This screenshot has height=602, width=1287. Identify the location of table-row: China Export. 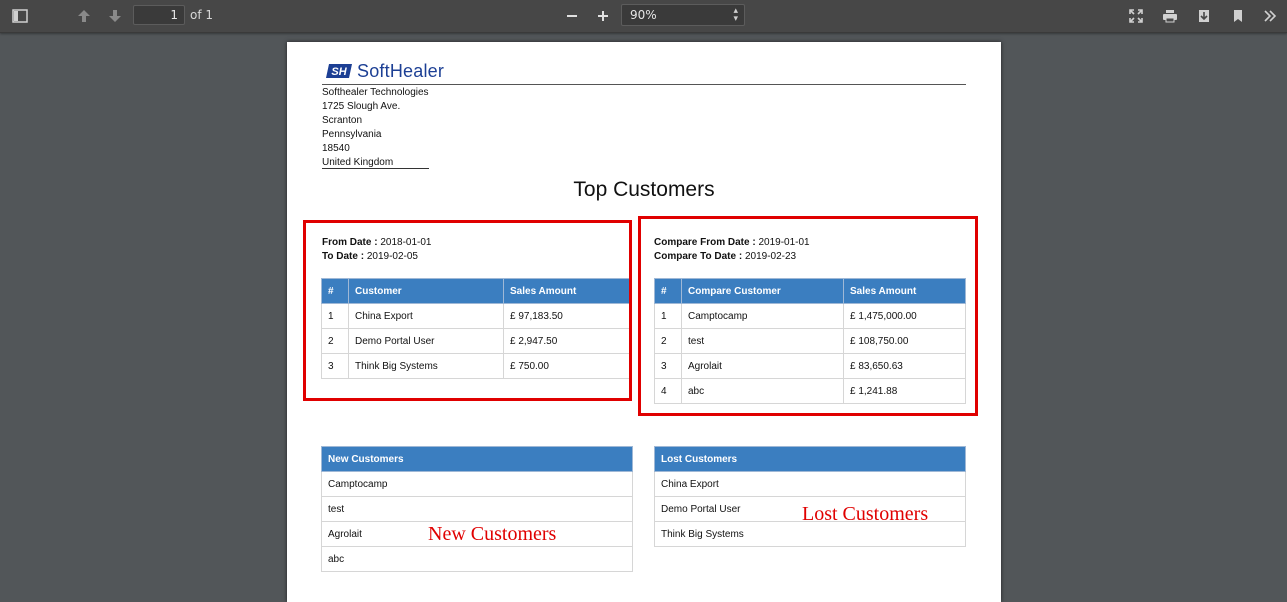
(810, 484).